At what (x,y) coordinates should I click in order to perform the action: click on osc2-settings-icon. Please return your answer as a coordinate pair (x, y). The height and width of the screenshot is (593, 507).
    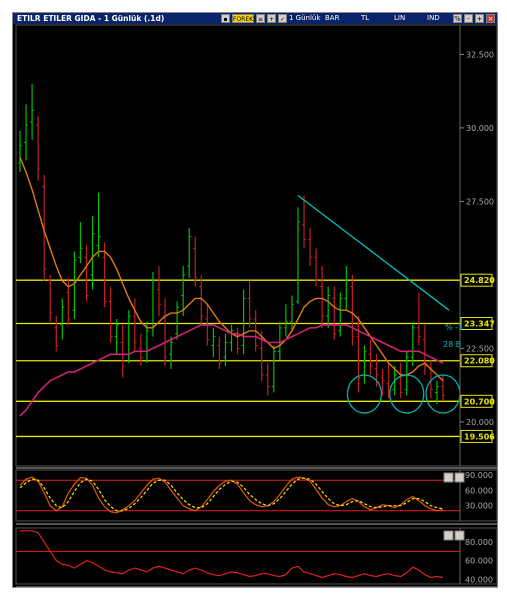
    Looking at the image, I should click on (448, 535).